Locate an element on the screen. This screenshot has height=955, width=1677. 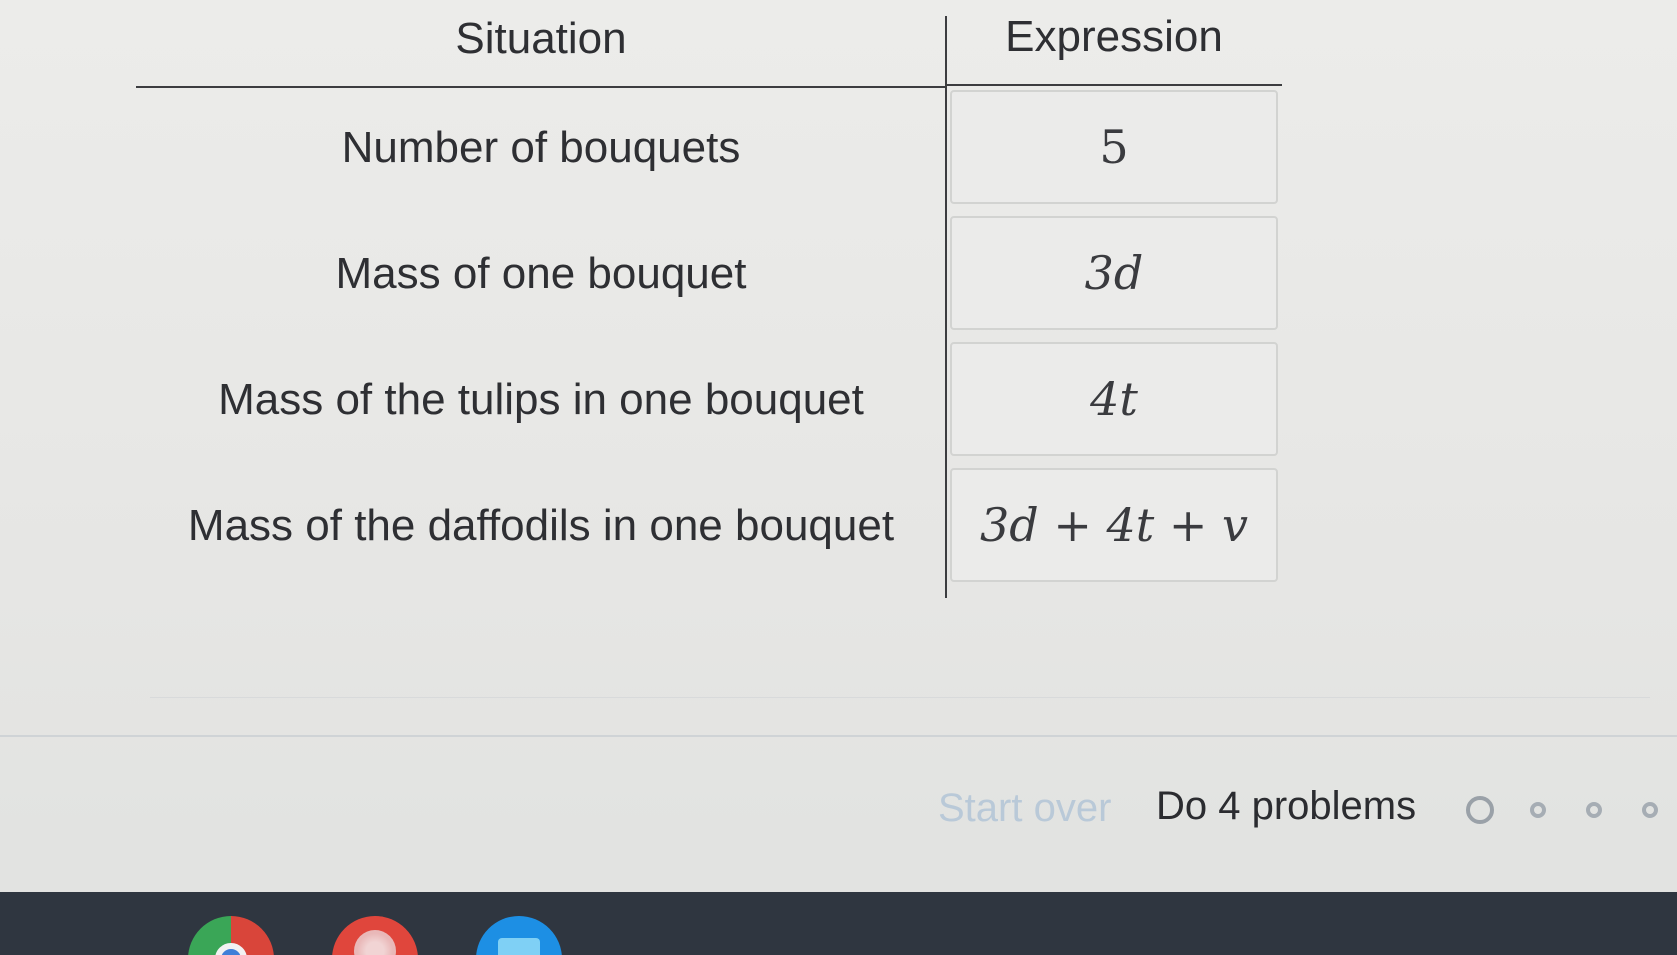
files-icon is located at coordinates (519, 935).